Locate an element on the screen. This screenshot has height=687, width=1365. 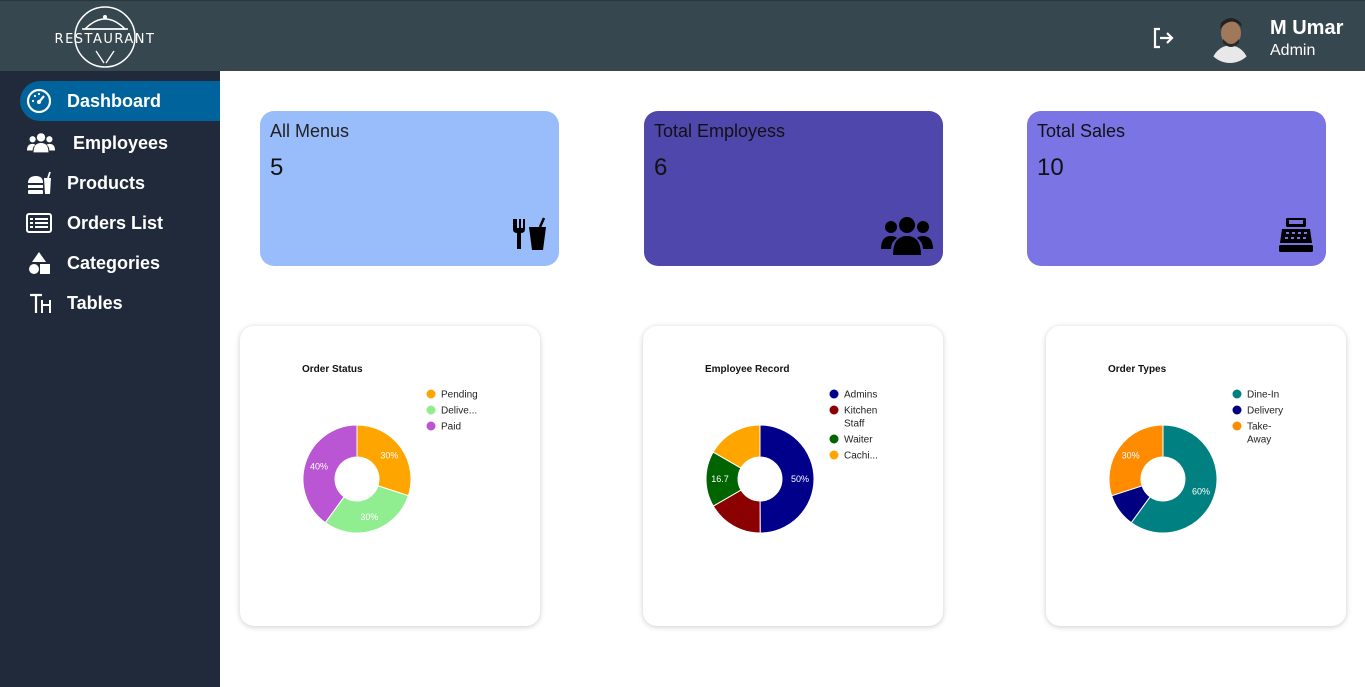
sign-out-icon is located at coordinates (1163, 38).